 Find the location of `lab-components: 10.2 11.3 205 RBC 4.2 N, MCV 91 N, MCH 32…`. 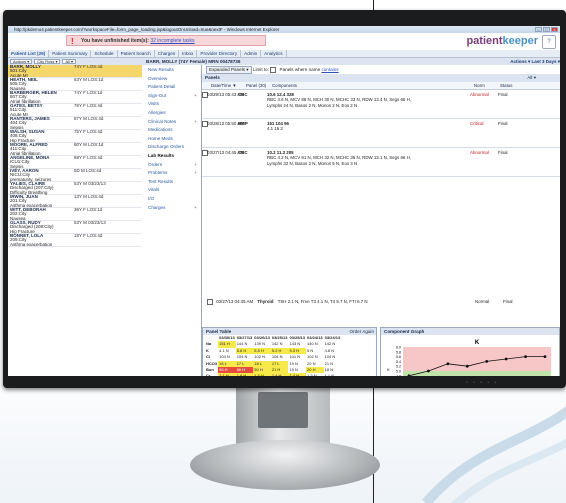

lab-components: 10.2 11.3 205 RBC 4.2 N, MCV 91 N, MCH 32… is located at coordinates (367, 158).